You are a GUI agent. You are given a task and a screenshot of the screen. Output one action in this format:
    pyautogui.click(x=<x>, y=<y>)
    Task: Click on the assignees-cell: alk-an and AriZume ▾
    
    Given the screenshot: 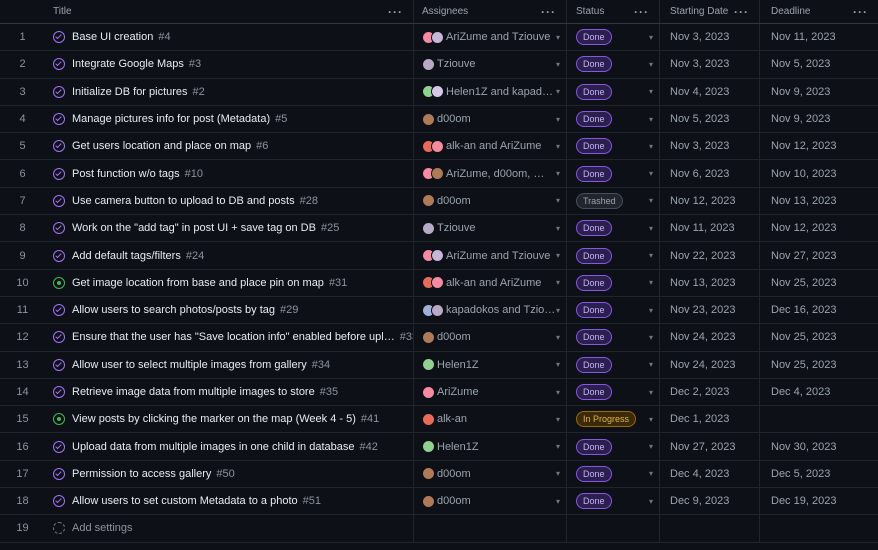 What is the action you would take?
    pyautogui.click(x=490, y=146)
    